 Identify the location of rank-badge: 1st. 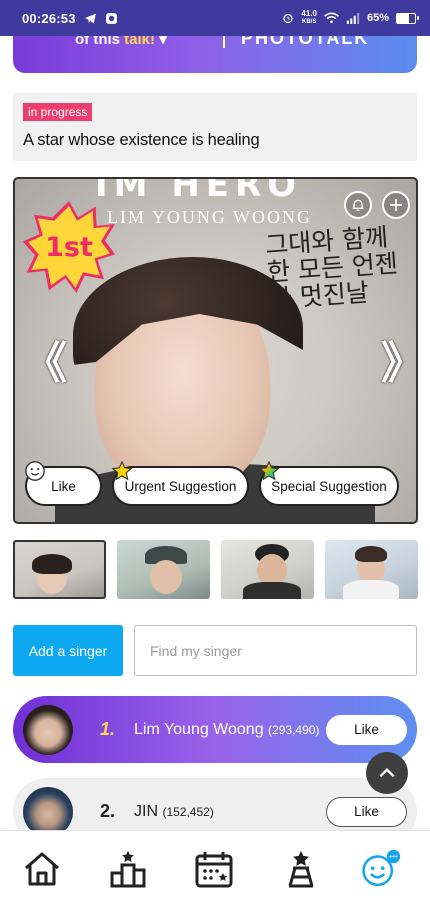
(69, 247).